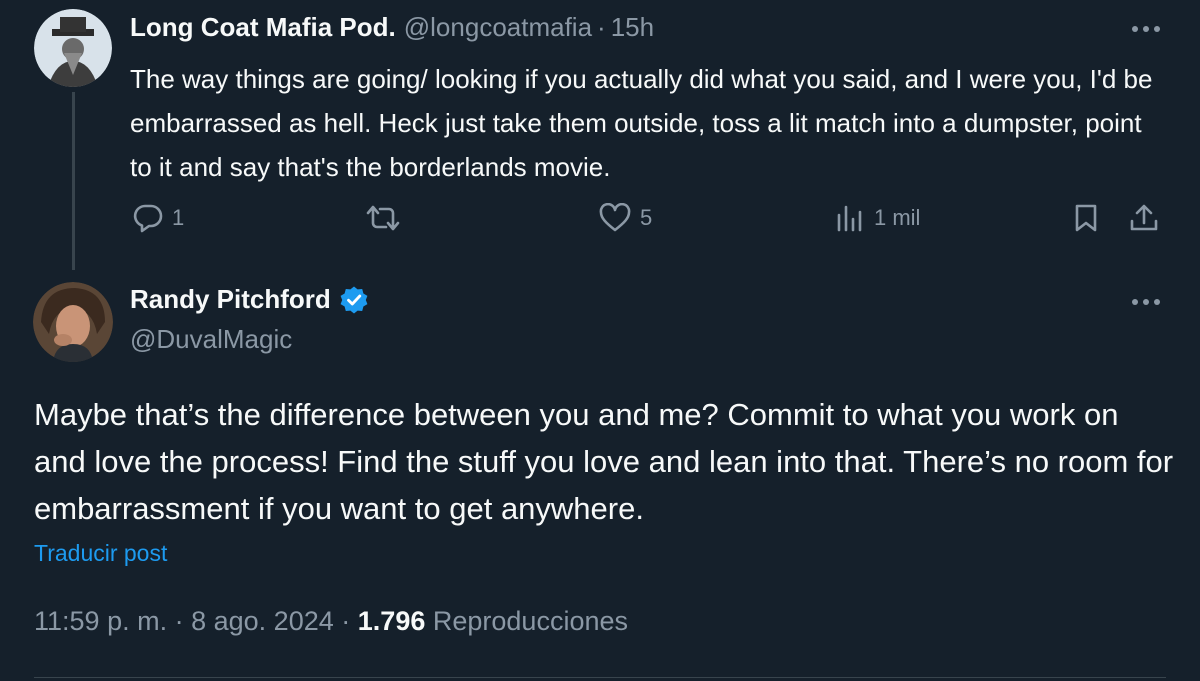 Image resolution: width=1200 pixels, height=681 pixels. I want to click on share-icon, so click(1144, 217).